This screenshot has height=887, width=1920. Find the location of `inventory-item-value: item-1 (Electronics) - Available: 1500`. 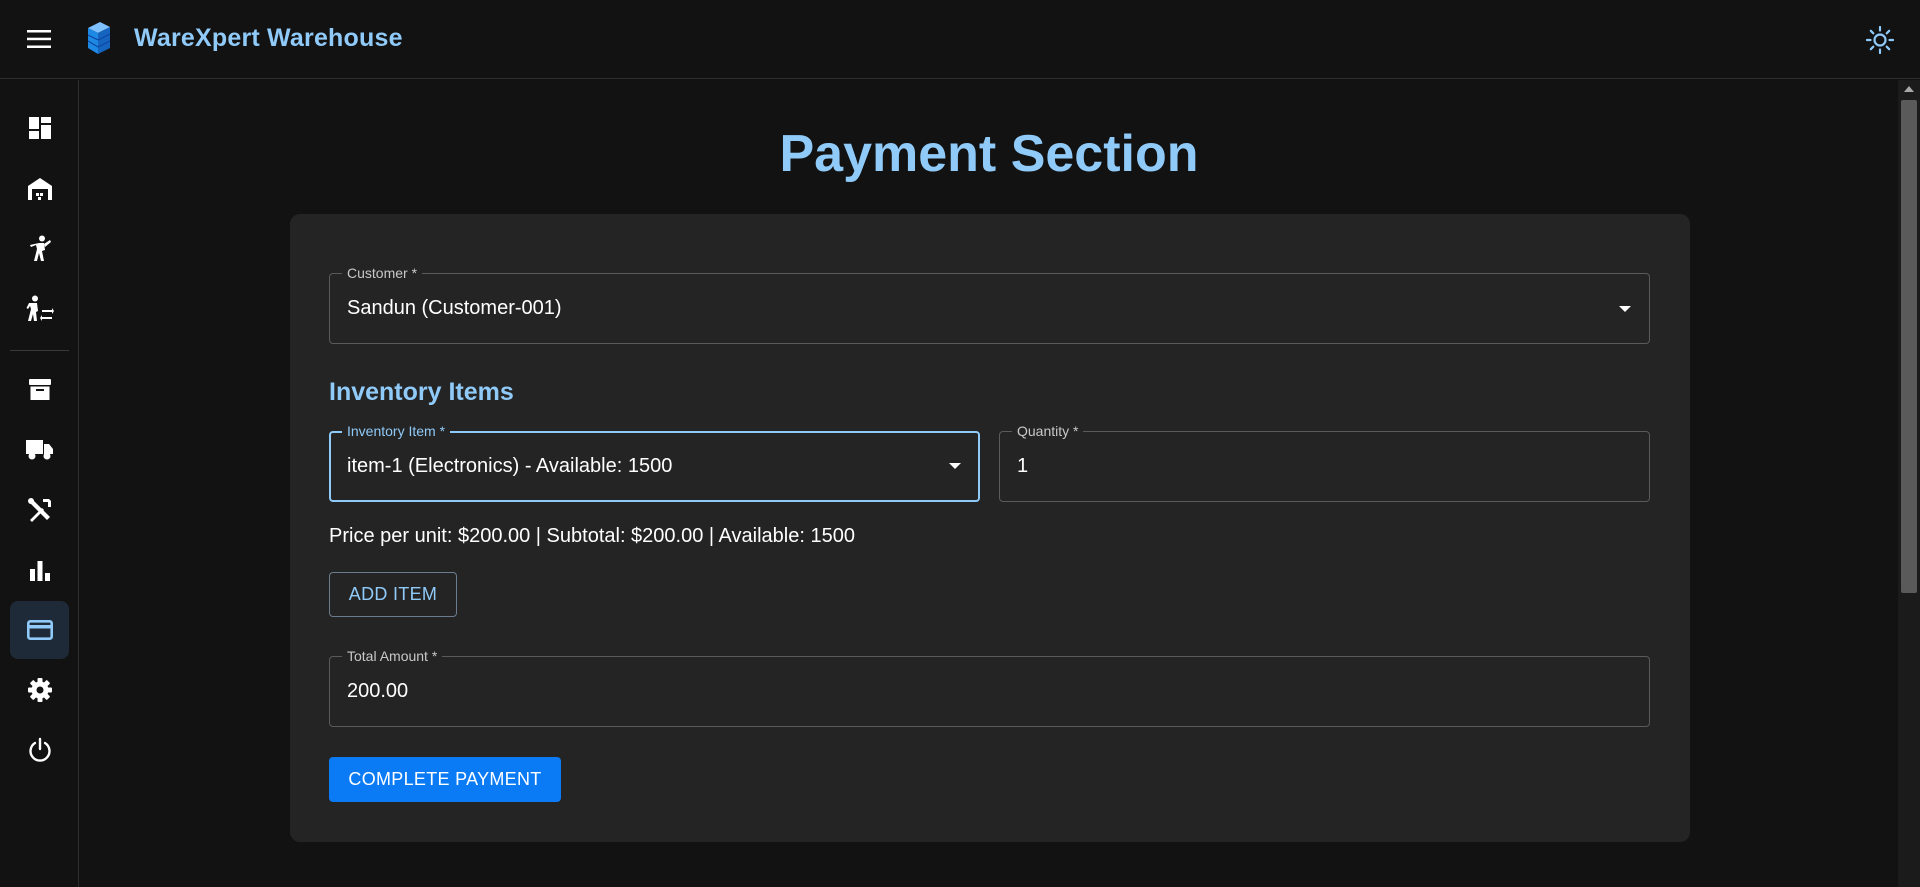

inventory-item-value: item-1 (Electronics) - Available: 1500 is located at coordinates (510, 466).